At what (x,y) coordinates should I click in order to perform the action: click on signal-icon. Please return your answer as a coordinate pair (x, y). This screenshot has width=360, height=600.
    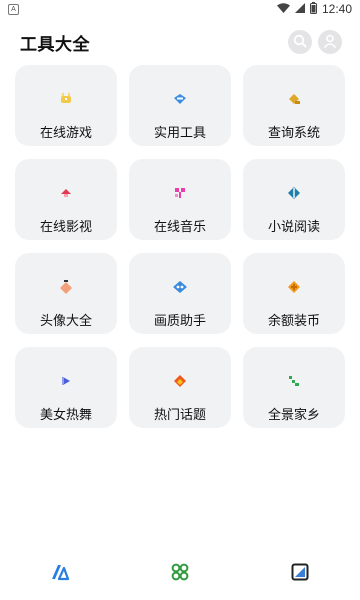
    Looking at the image, I should click on (299, 9).